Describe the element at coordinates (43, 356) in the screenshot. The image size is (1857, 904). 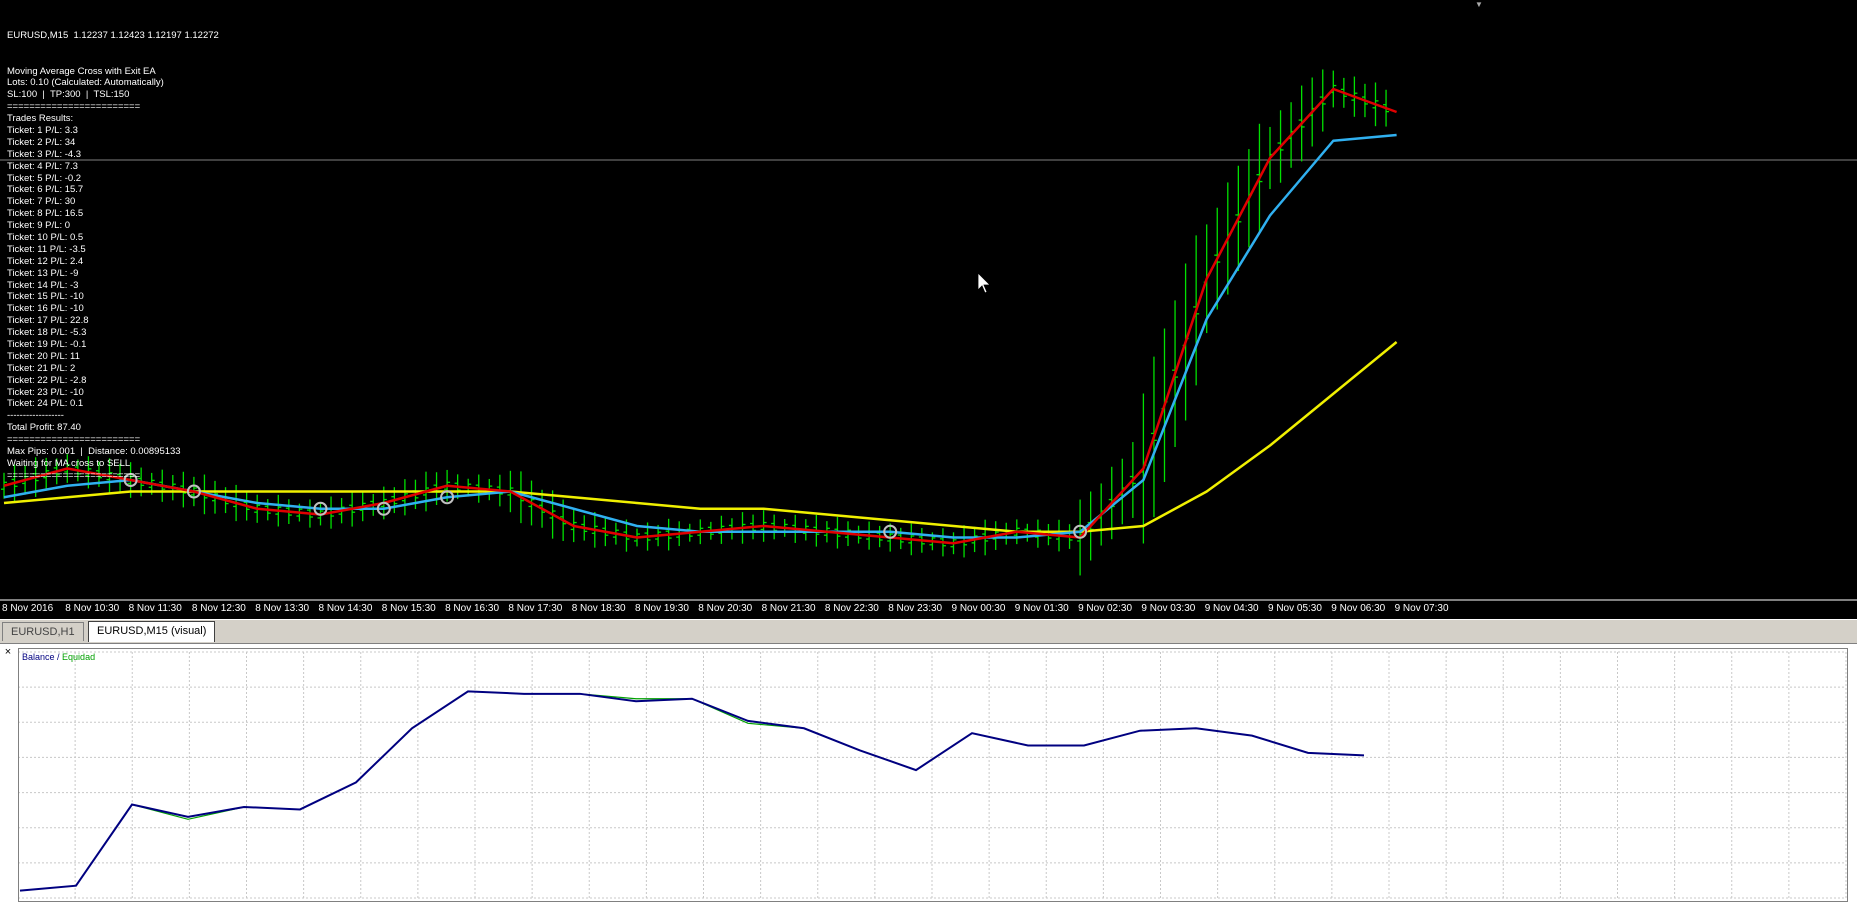
I see `ea-result-line: Ticket: 20 P/L: 11` at that location.